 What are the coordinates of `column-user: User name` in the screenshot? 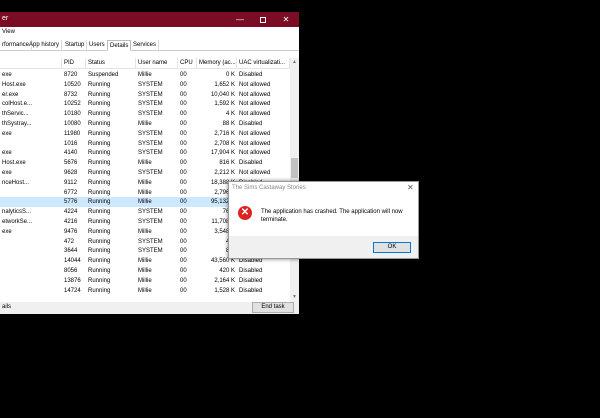 It's located at (157, 63).